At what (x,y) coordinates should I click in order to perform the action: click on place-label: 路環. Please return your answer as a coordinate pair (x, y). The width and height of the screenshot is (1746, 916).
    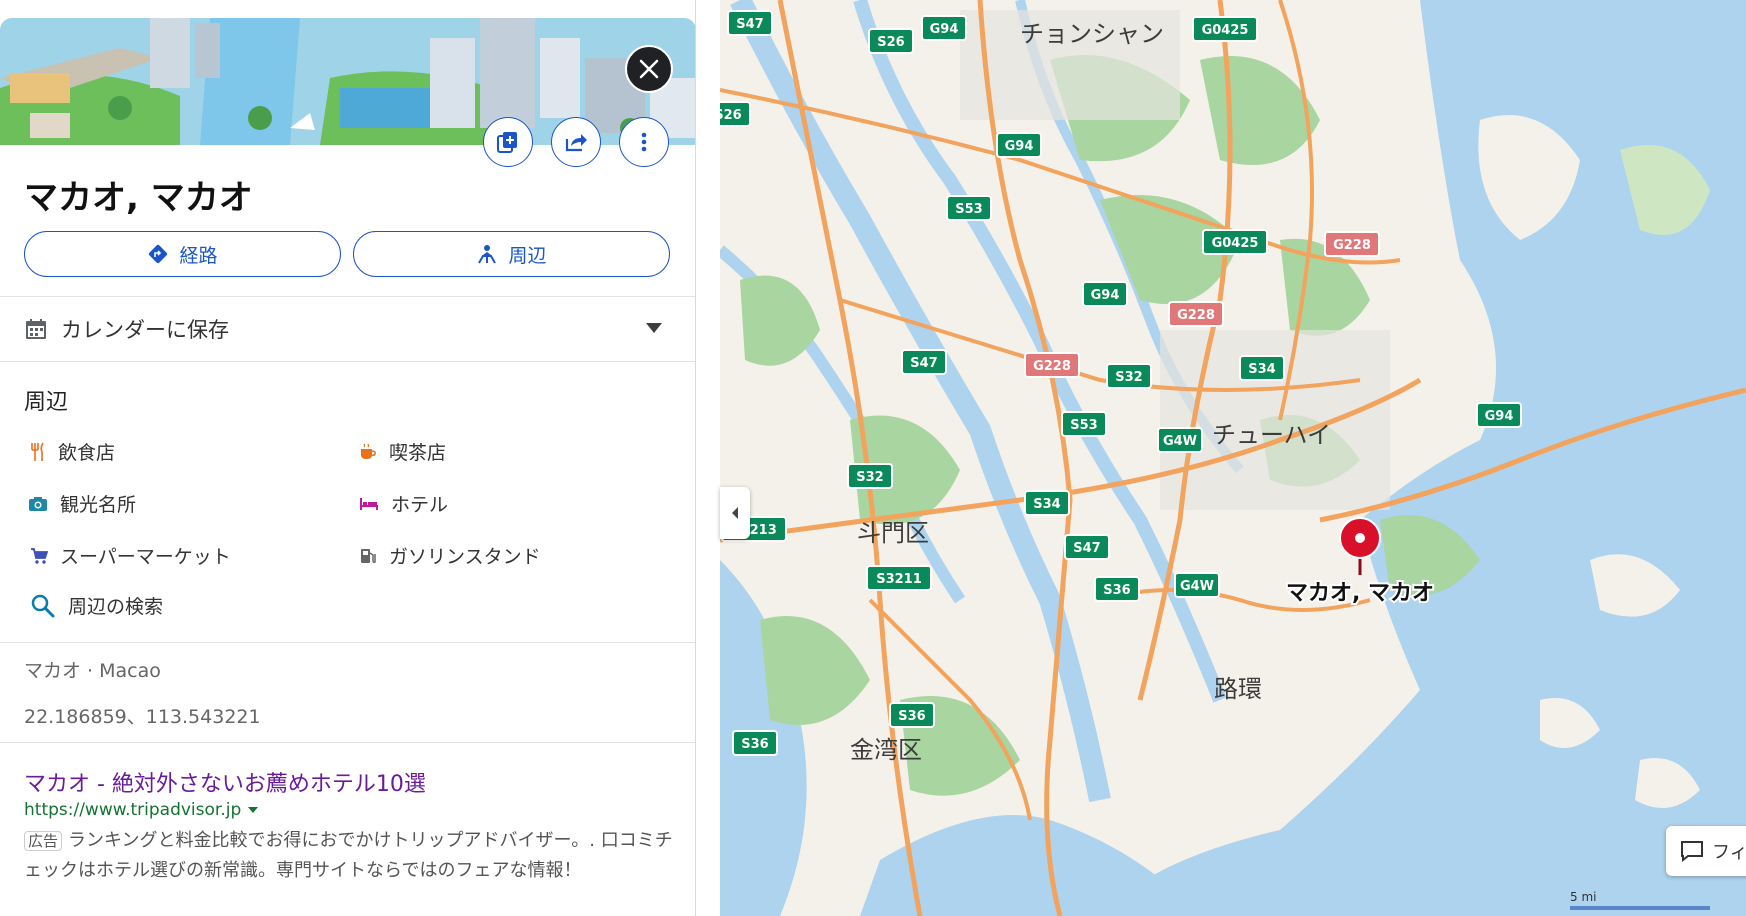
    Looking at the image, I should click on (1238, 689).